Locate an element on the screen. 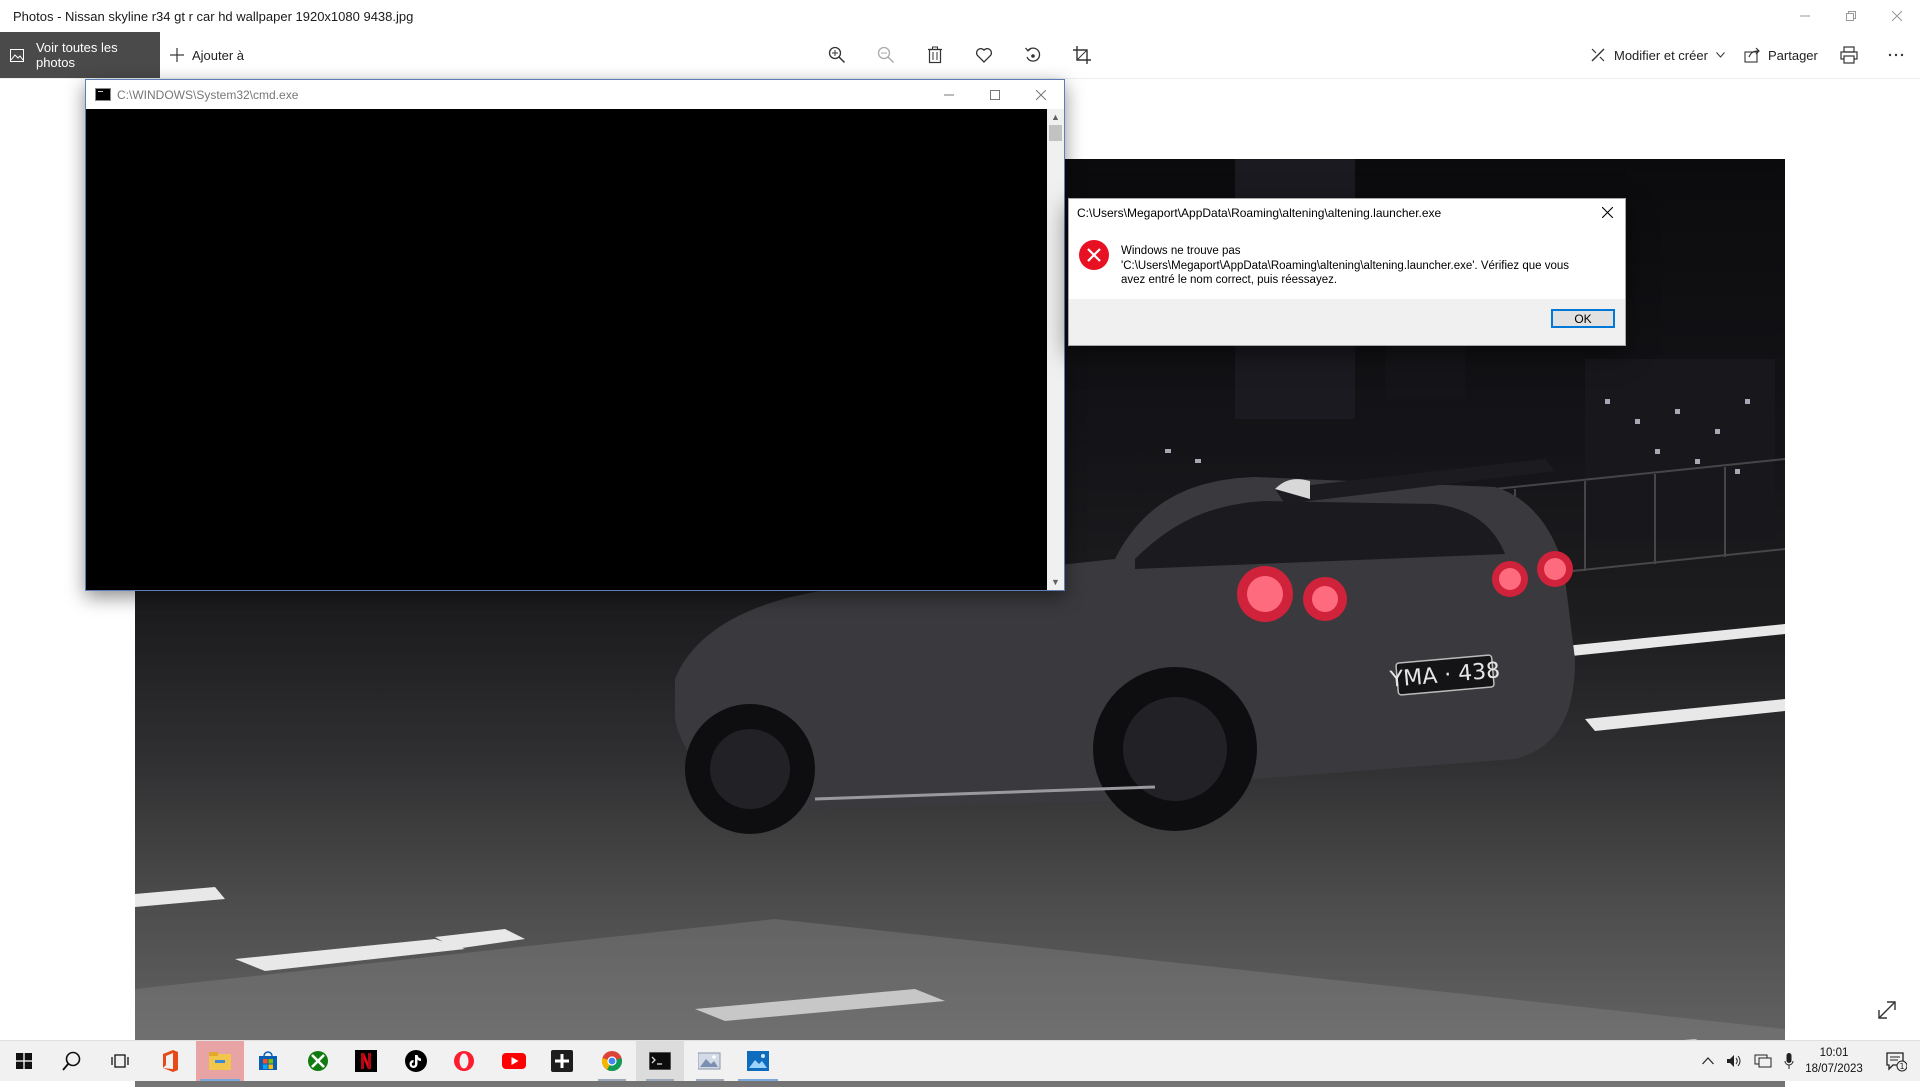 The image size is (1920, 1087). chevron-down-icon is located at coordinates (1720, 55).